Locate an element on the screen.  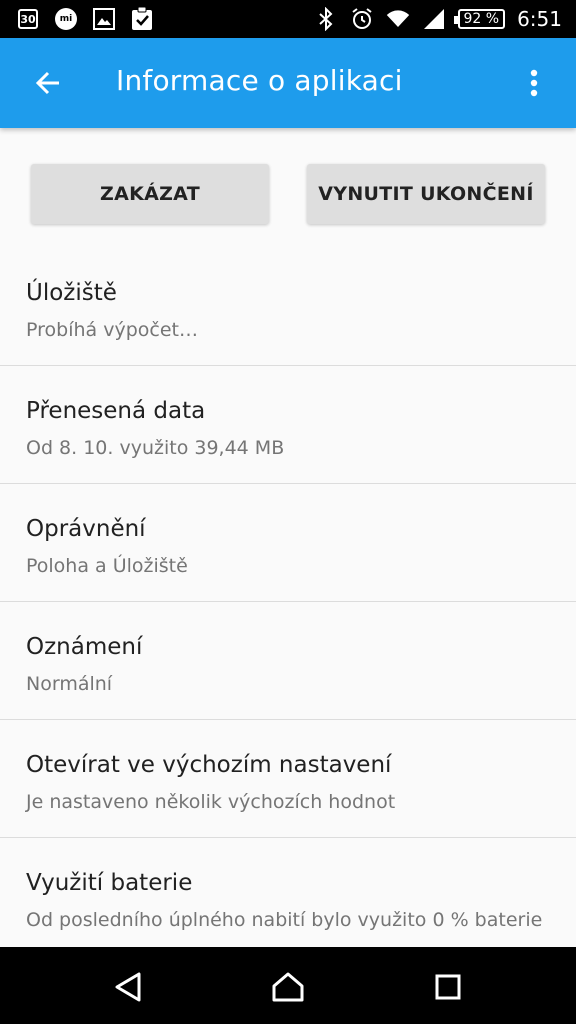
status-bar: 30 mi 92 % 6:51 is located at coordinates (288, 19).